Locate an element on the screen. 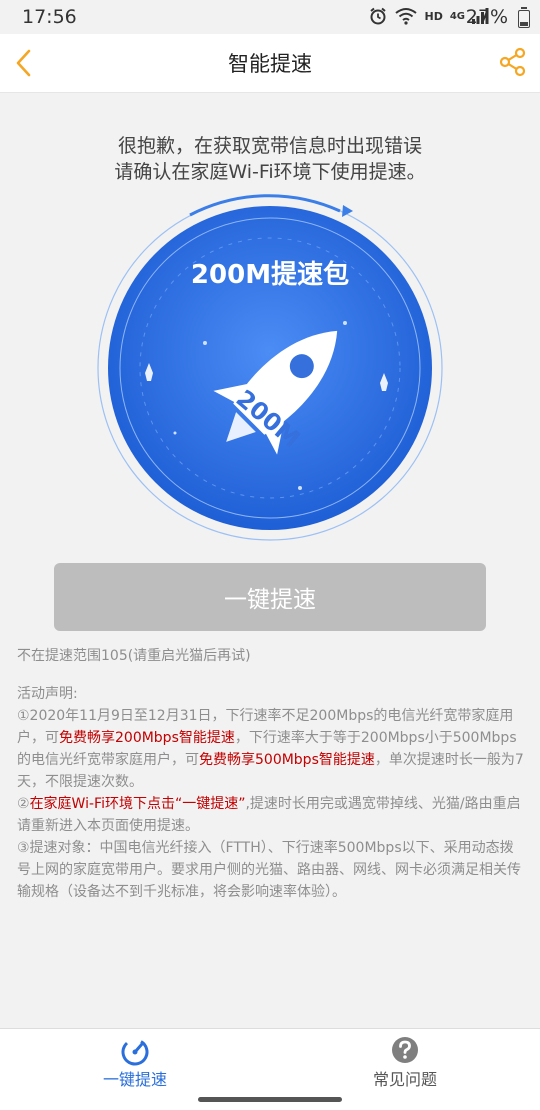 The height and width of the screenshot is (1110, 540). tab-faq: 常见问题 is located at coordinates (405, 1059).